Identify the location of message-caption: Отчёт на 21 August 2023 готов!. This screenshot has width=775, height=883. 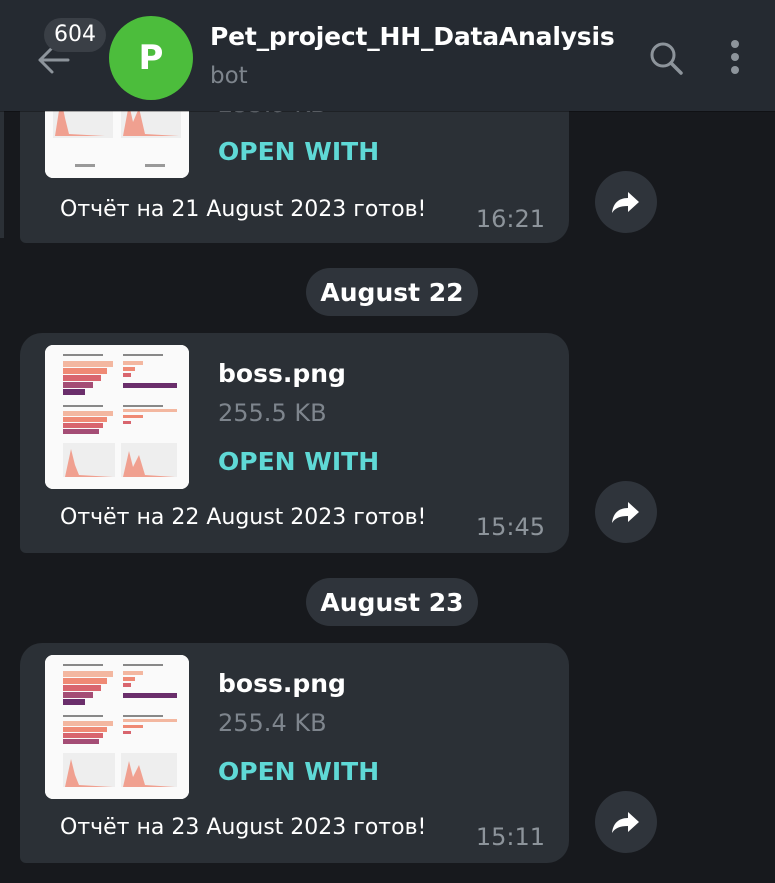
(243, 209).